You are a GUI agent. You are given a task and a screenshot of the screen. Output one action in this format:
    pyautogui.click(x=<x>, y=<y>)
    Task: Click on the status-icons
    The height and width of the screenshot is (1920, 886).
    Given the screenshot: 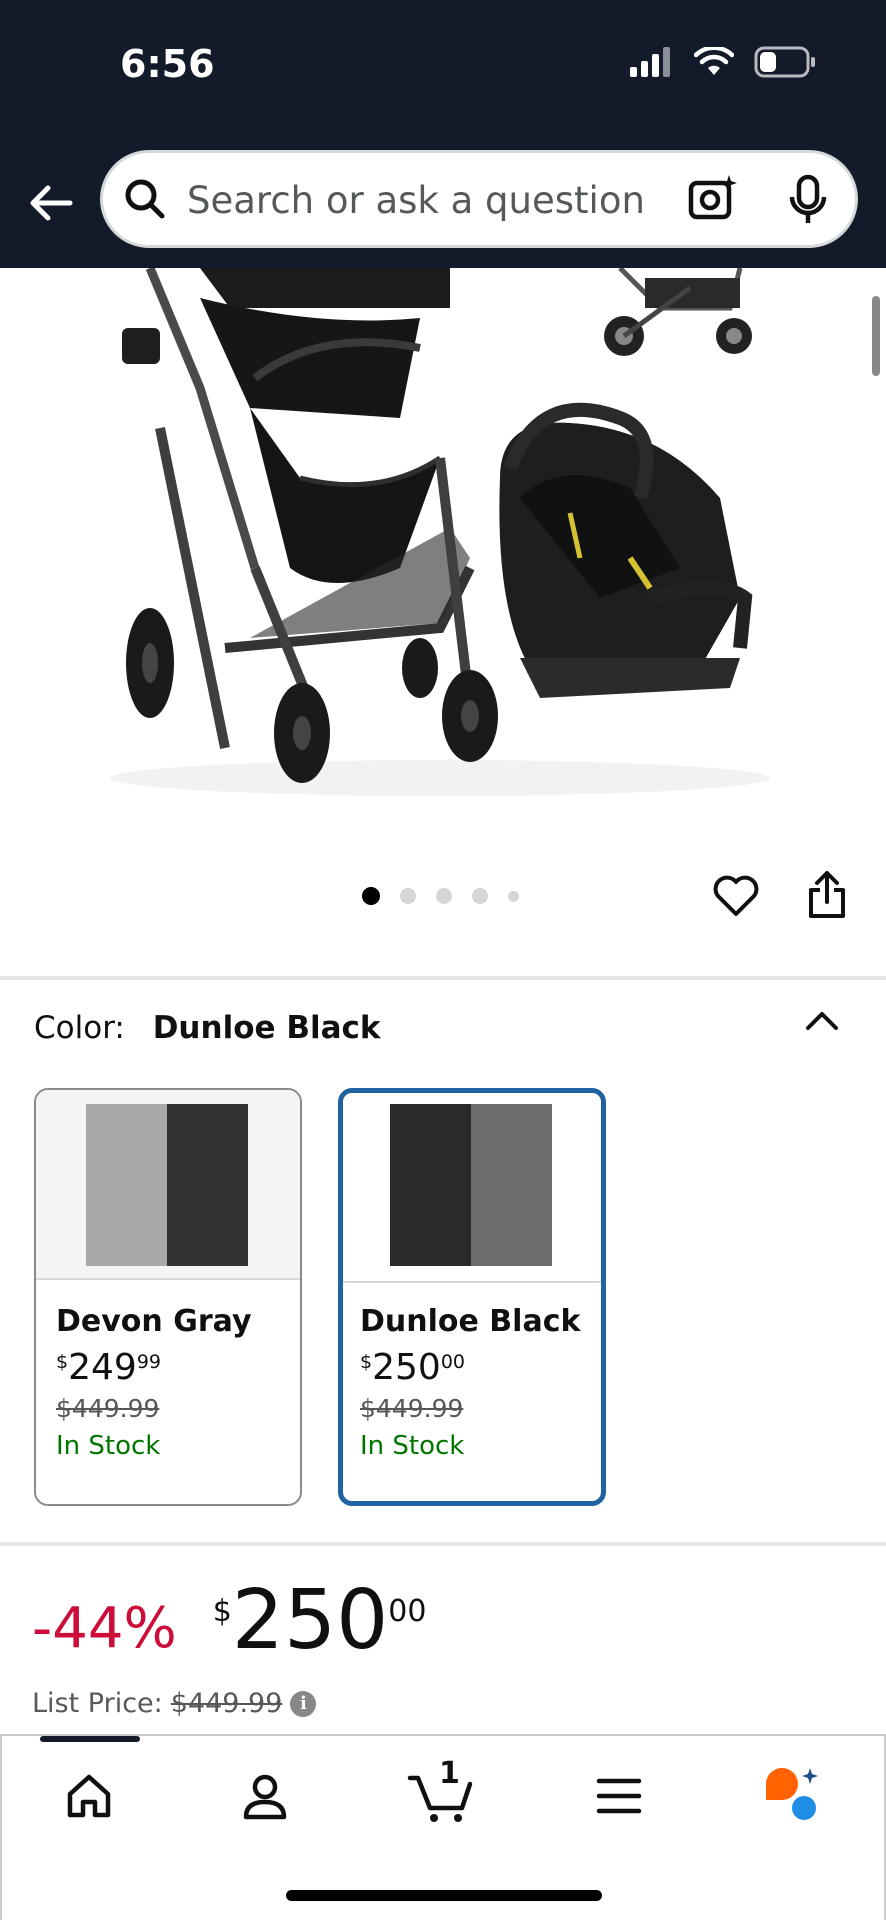 What is the action you would take?
    pyautogui.click(x=723, y=62)
    